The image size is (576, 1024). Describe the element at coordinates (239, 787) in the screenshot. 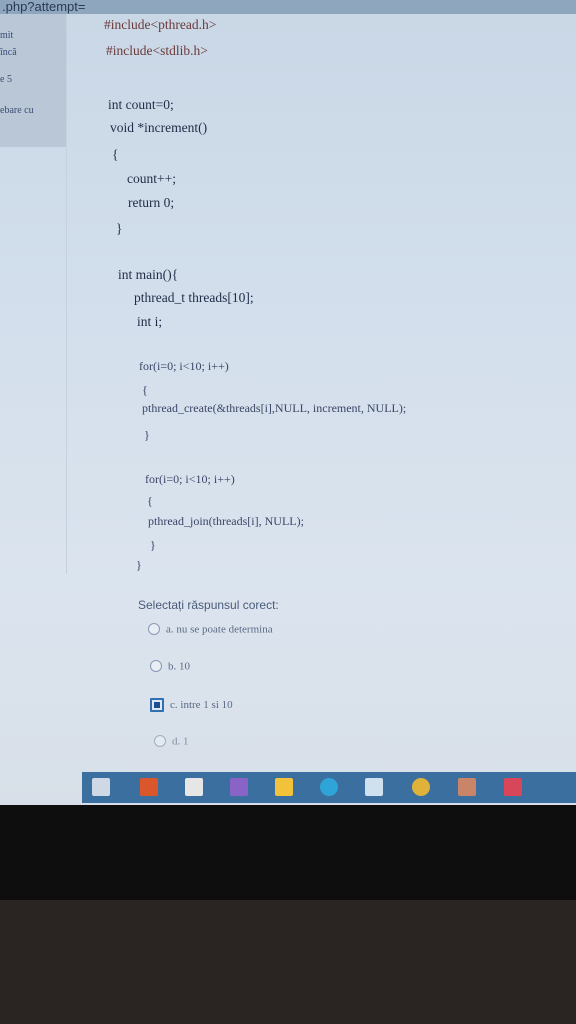

I see `visual-studio-icon` at that location.